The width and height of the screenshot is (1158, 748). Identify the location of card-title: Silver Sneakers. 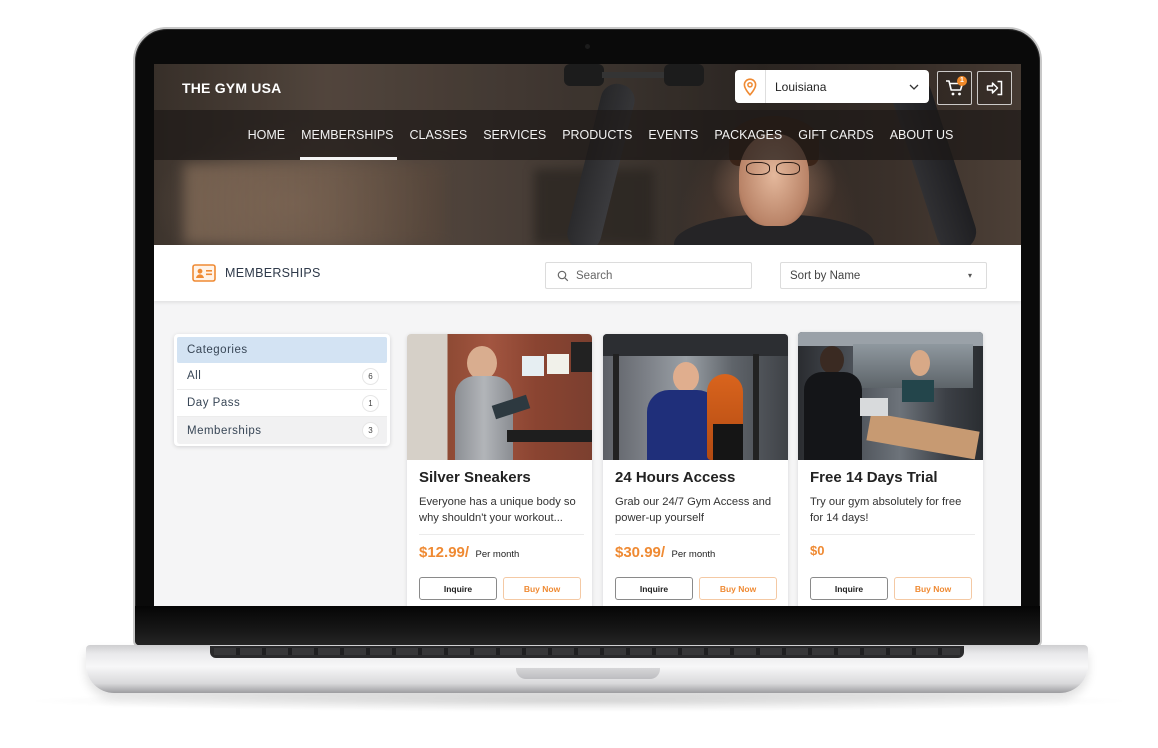
(475, 477).